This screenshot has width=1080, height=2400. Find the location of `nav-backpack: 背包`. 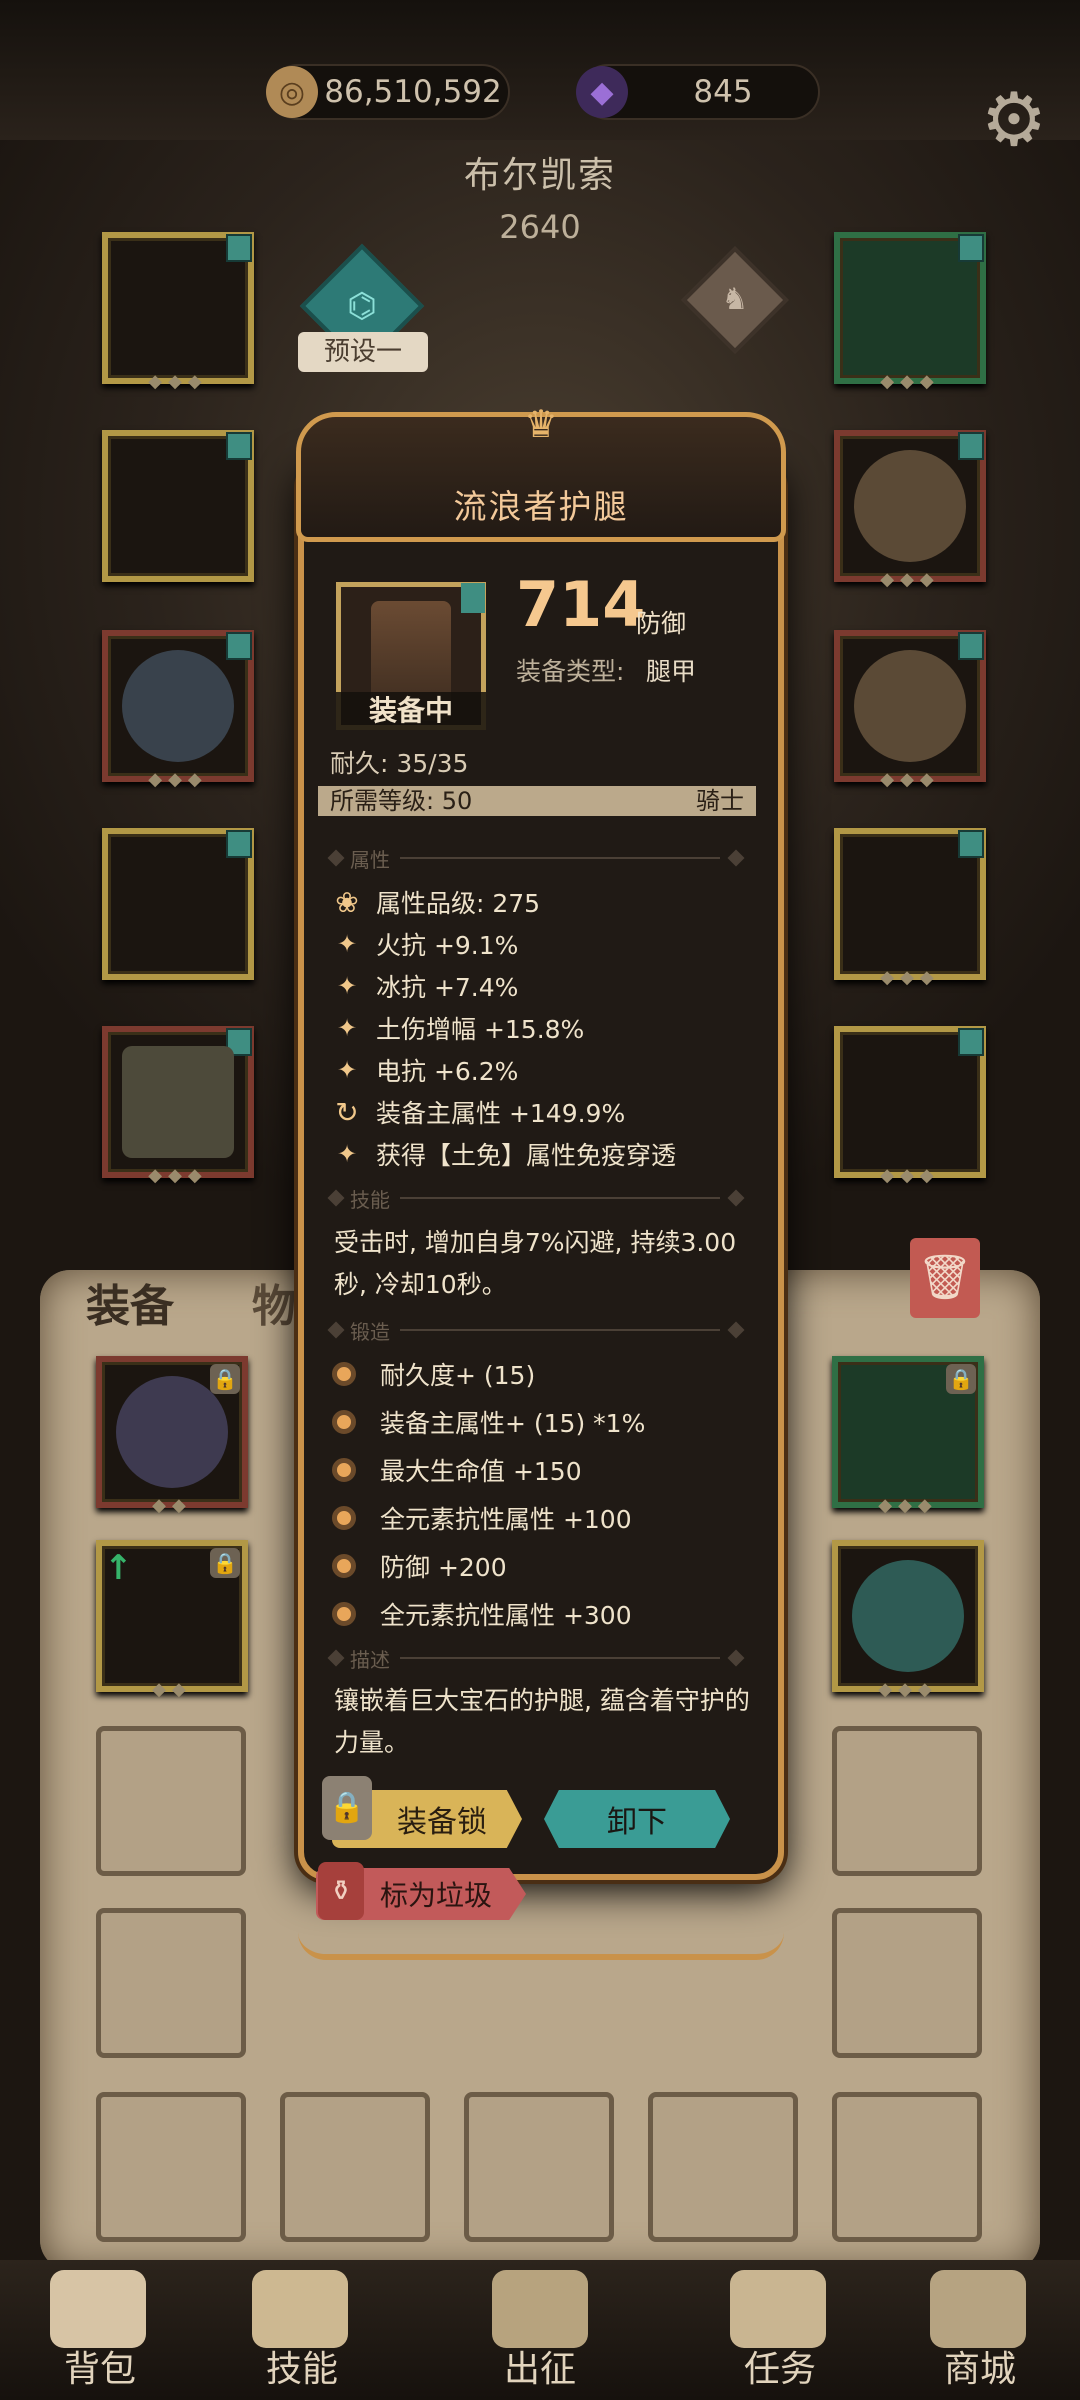

nav-backpack: 背包 is located at coordinates (100, 2366).